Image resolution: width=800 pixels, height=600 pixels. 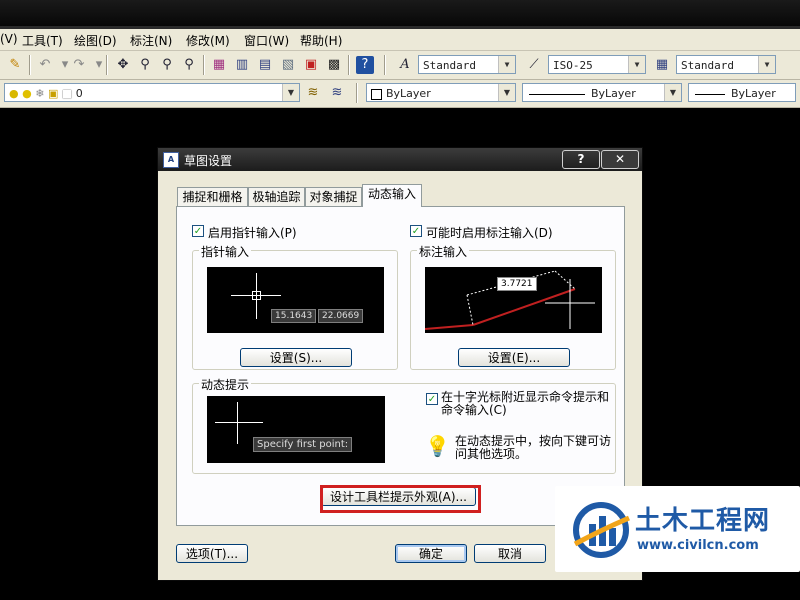 What do you see at coordinates (517, 284) in the screenshot?
I see `dim-value-tooltip: 3.7721` at bounding box center [517, 284].